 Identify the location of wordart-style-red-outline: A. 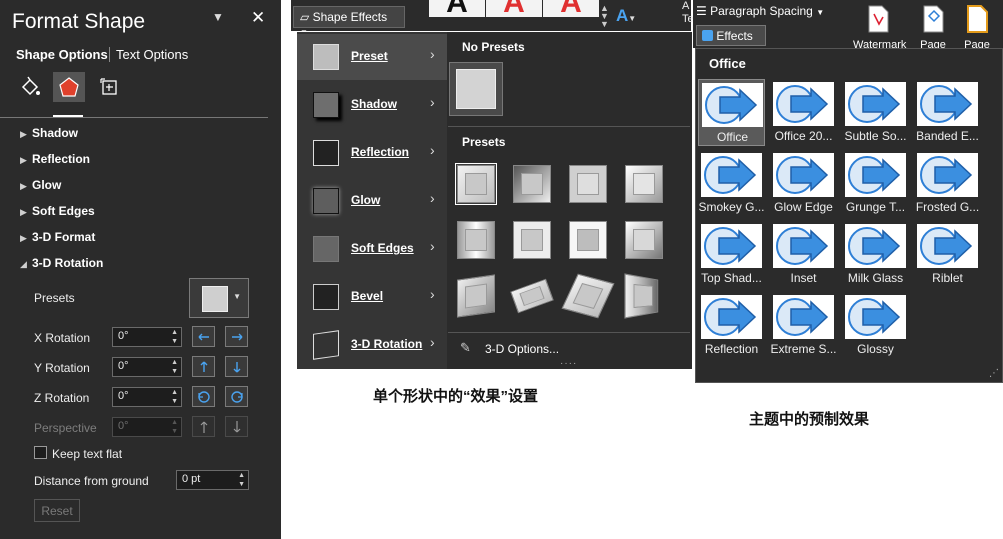
(571, 8).